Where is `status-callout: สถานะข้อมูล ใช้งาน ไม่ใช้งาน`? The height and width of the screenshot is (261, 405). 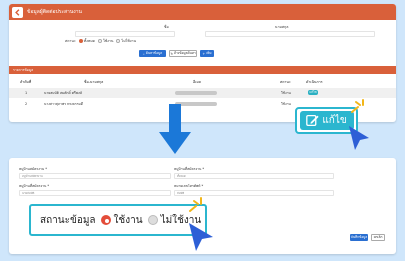
status-callout: สถานะข้อมูล ใช้งาน ไม่ใช้งาน is located at coordinates (118, 220).